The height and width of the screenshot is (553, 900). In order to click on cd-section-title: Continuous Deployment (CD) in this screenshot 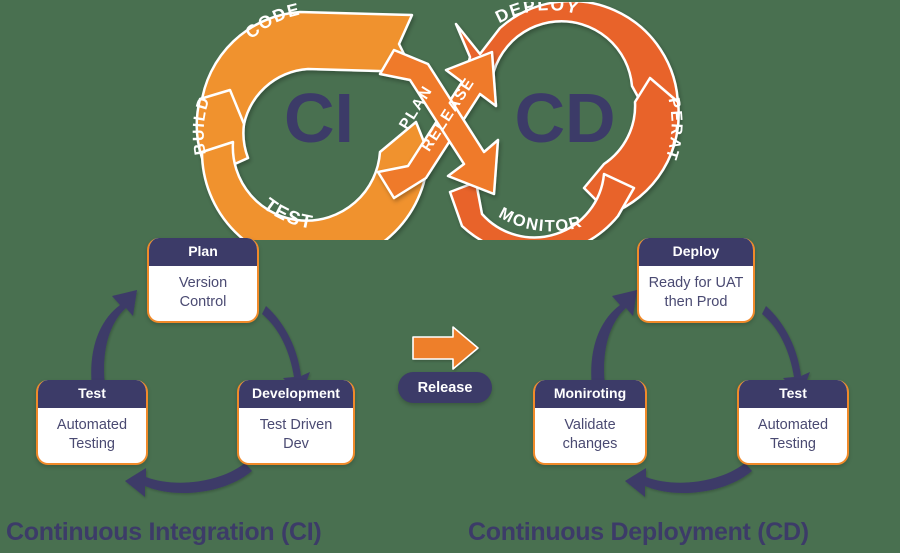, I will do `click(638, 532)`.